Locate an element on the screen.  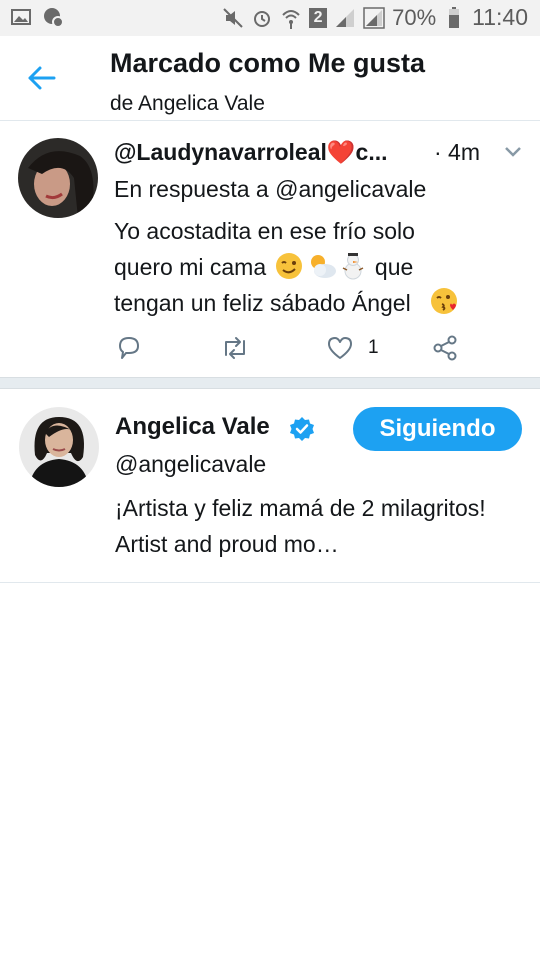
image-icon is located at coordinates (21, 17).